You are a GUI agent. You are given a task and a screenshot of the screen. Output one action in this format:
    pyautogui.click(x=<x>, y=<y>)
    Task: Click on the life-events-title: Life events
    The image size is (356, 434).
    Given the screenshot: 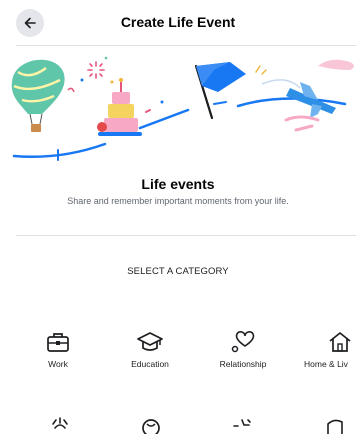 What is the action you would take?
    pyautogui.click(x=178, y=184)
    